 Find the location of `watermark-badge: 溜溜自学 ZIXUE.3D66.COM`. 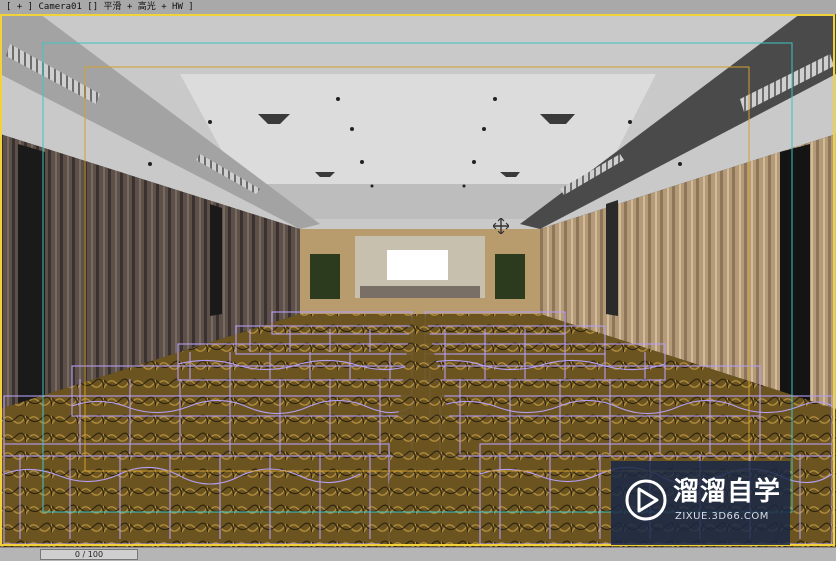

watermark-badge: 溜溜自学 ZIXUE.3D66.COM is located at coordinates (700, 503).